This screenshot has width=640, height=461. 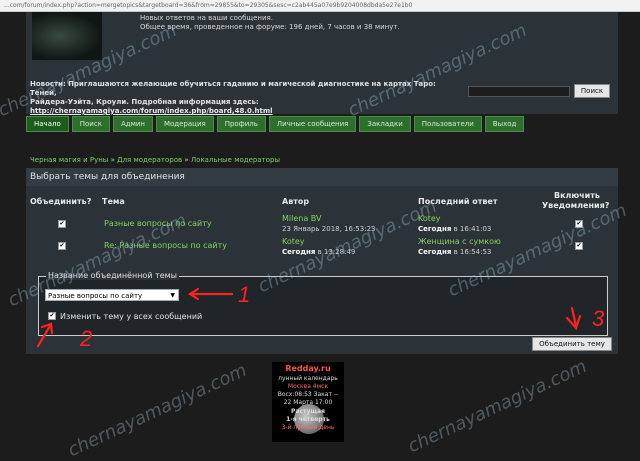 I want to click on annotation-label-2: 2, so click(x=85, y=338).